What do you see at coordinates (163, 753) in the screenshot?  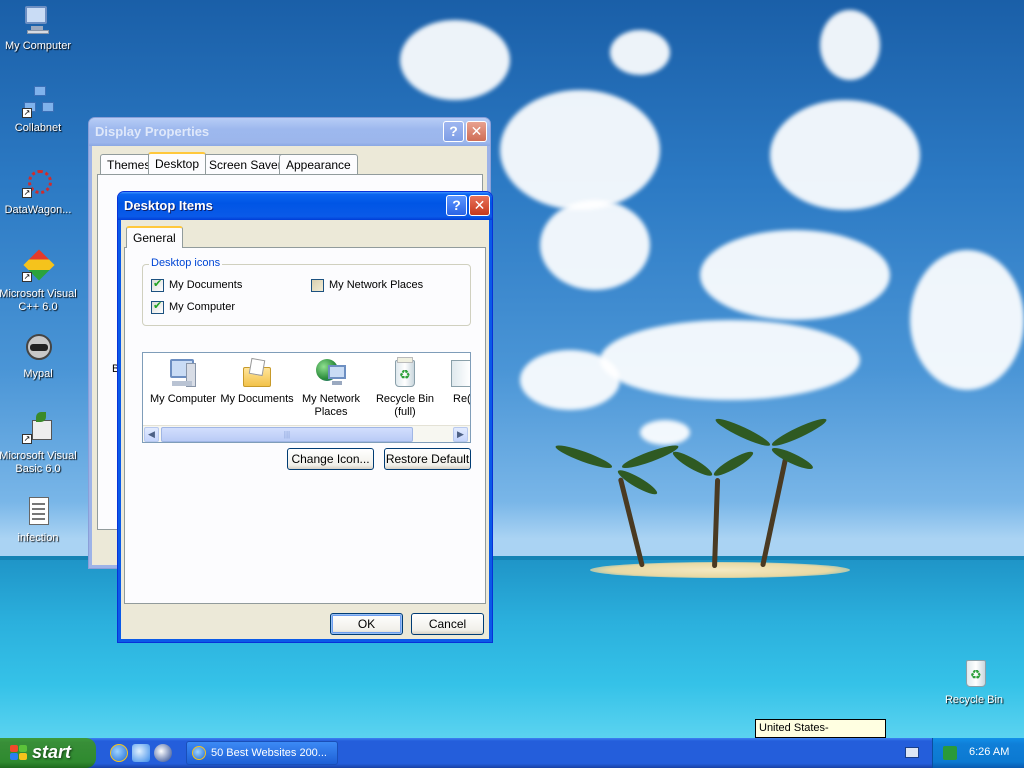 I see `media-player-icon` at bounding box center [163, 753].